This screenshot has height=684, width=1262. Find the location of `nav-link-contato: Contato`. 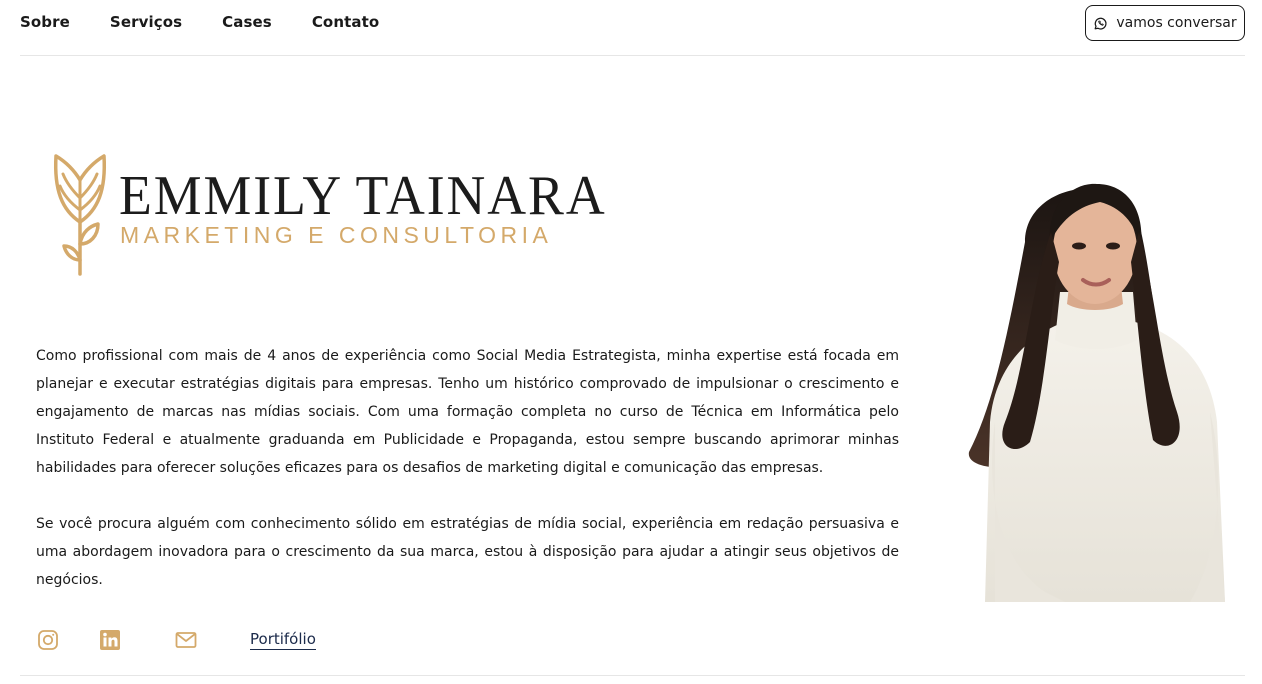

nav-link-contato: Contato is located at coordinates (345, 22).